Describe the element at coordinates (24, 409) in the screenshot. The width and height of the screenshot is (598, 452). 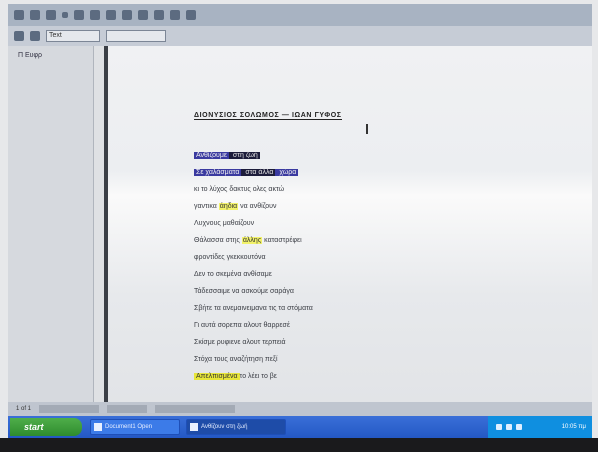
I see `page-indicator: 1 of 1` at that location.